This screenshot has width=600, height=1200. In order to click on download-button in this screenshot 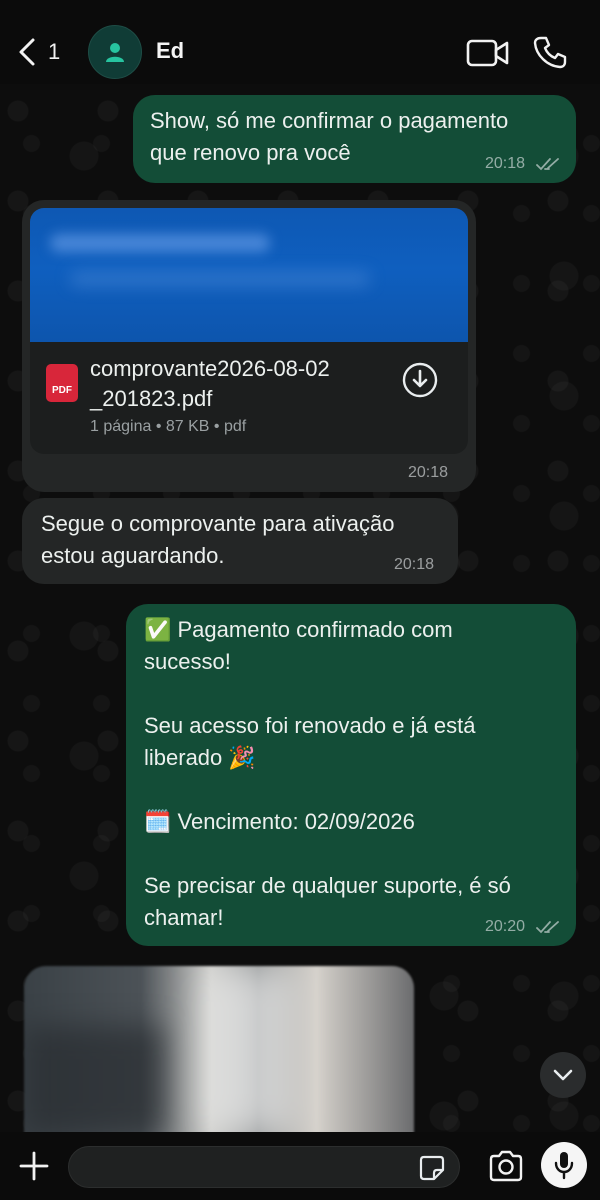, I will do `click(420, 380)`.